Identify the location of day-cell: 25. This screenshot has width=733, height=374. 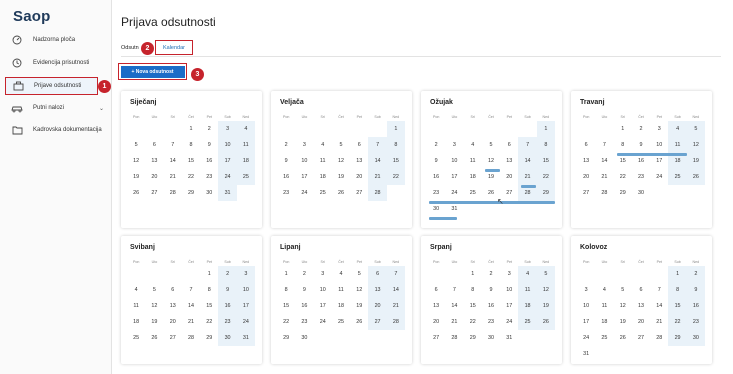
(473, 193).